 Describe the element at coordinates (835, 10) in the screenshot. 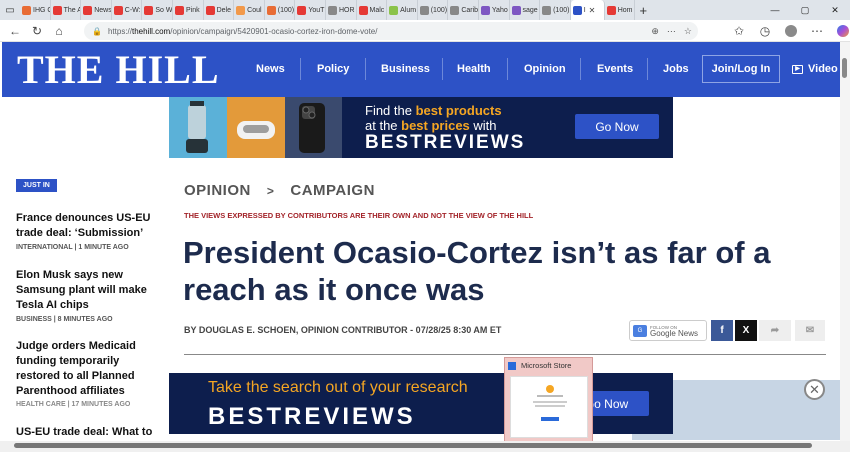

I see `close-window-icon: ✕` at that location.